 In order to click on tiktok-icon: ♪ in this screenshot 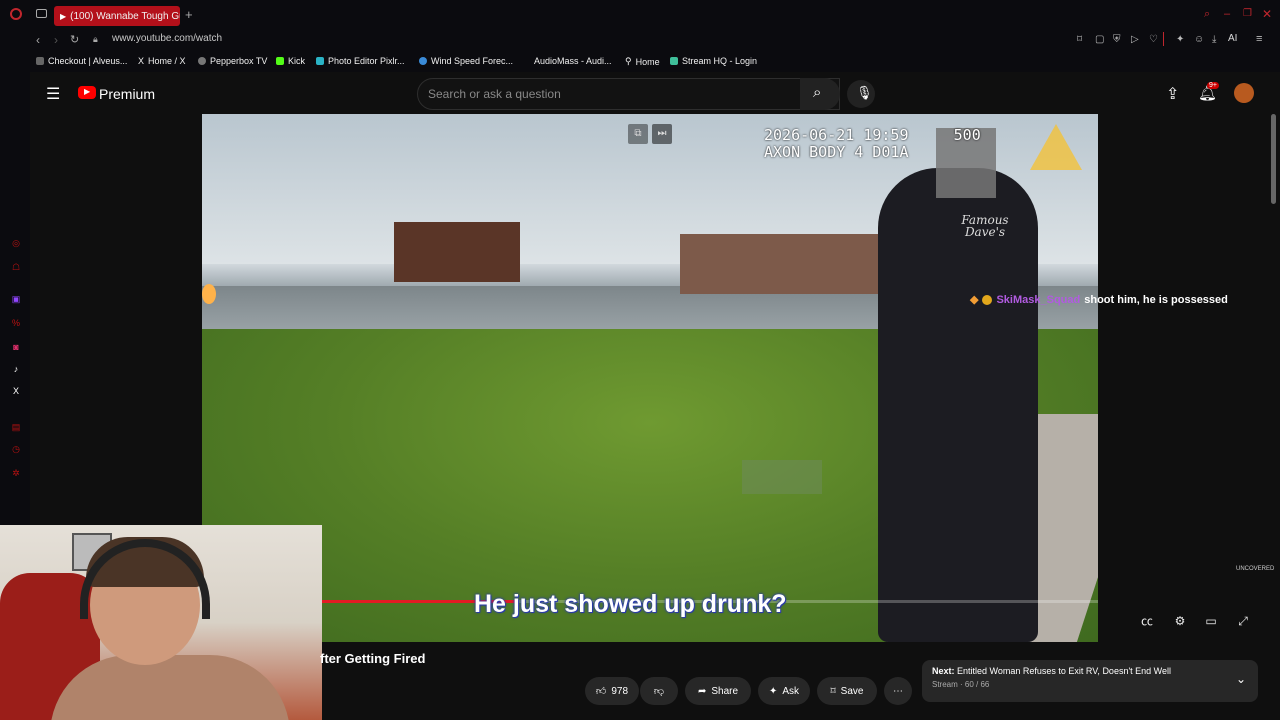, I will do `click(16, 369)`.